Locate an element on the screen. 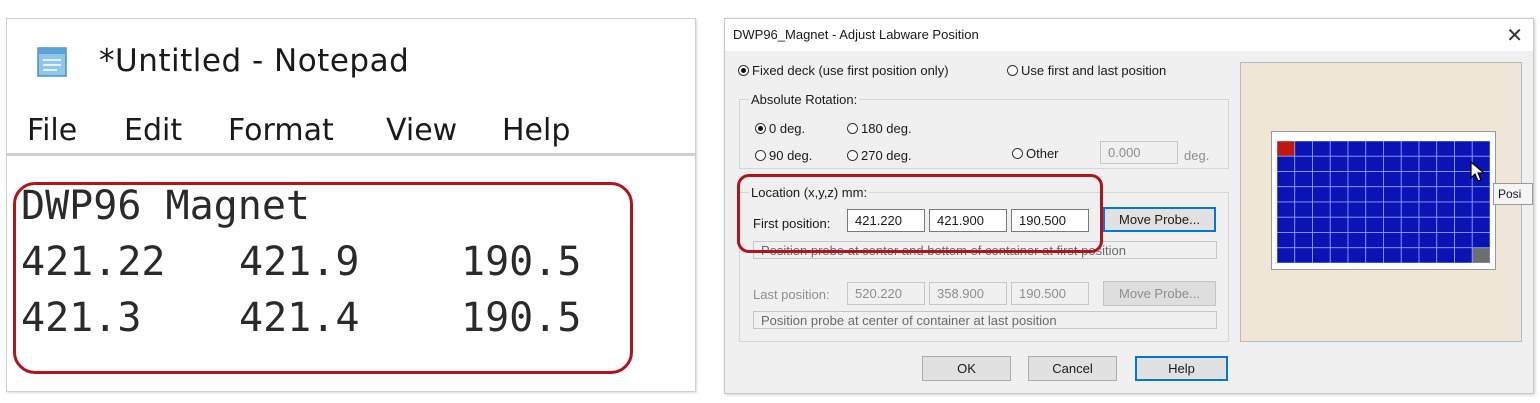 The image size is (1540, 403). radio-rotation-90-label: 90 deg. is located at coordinates (791, 155).